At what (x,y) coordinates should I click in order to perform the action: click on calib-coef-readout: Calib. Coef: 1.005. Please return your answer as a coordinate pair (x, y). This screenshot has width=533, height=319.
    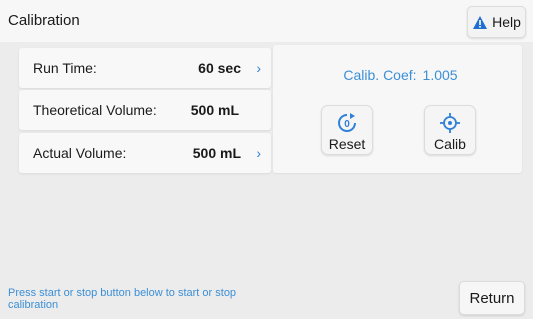
    Looking at the image, I should click on (397, 75).